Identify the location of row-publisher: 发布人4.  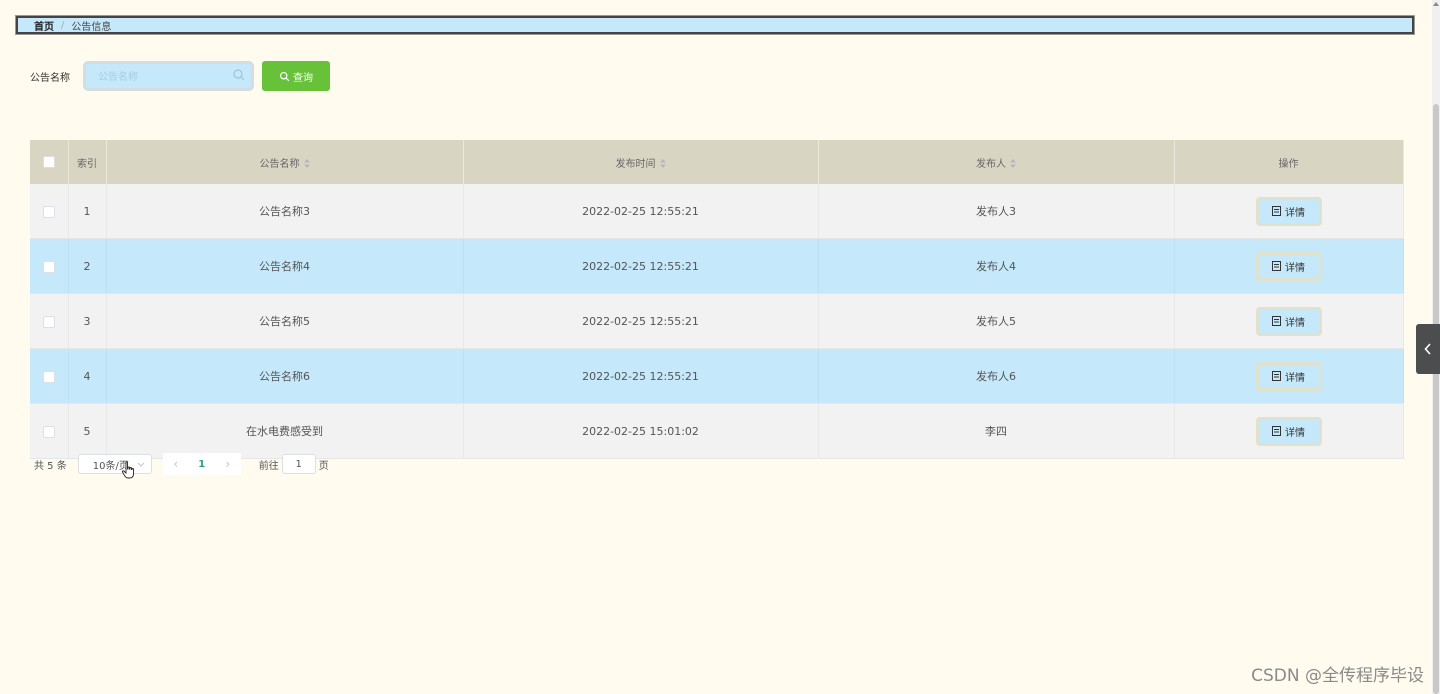
(996, 266).